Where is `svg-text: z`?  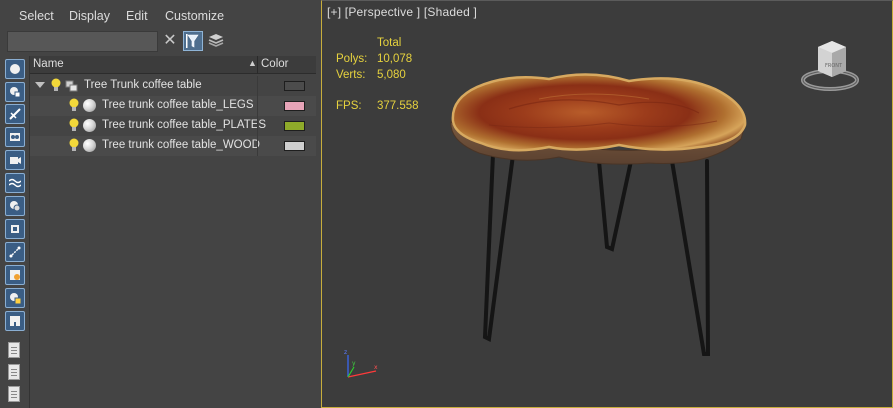
svg-text: z is located at coordinates (345, 352).